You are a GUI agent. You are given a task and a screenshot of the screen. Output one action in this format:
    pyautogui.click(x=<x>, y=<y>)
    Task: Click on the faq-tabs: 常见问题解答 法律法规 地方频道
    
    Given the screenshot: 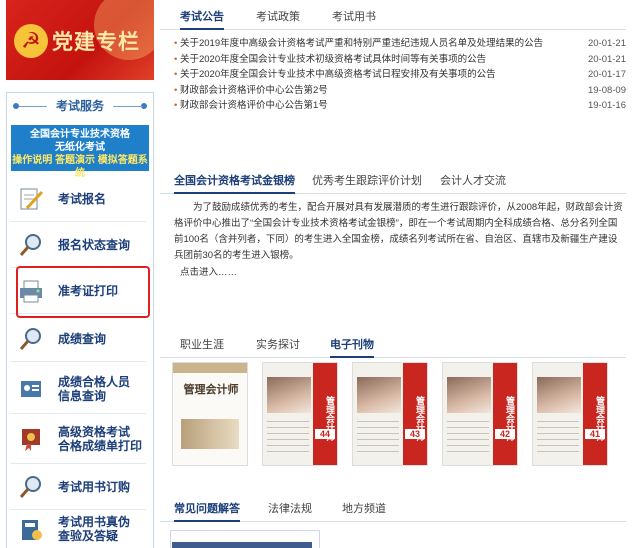 What is the action you would take?
    pyautogui.click(x=393, y=510)
    